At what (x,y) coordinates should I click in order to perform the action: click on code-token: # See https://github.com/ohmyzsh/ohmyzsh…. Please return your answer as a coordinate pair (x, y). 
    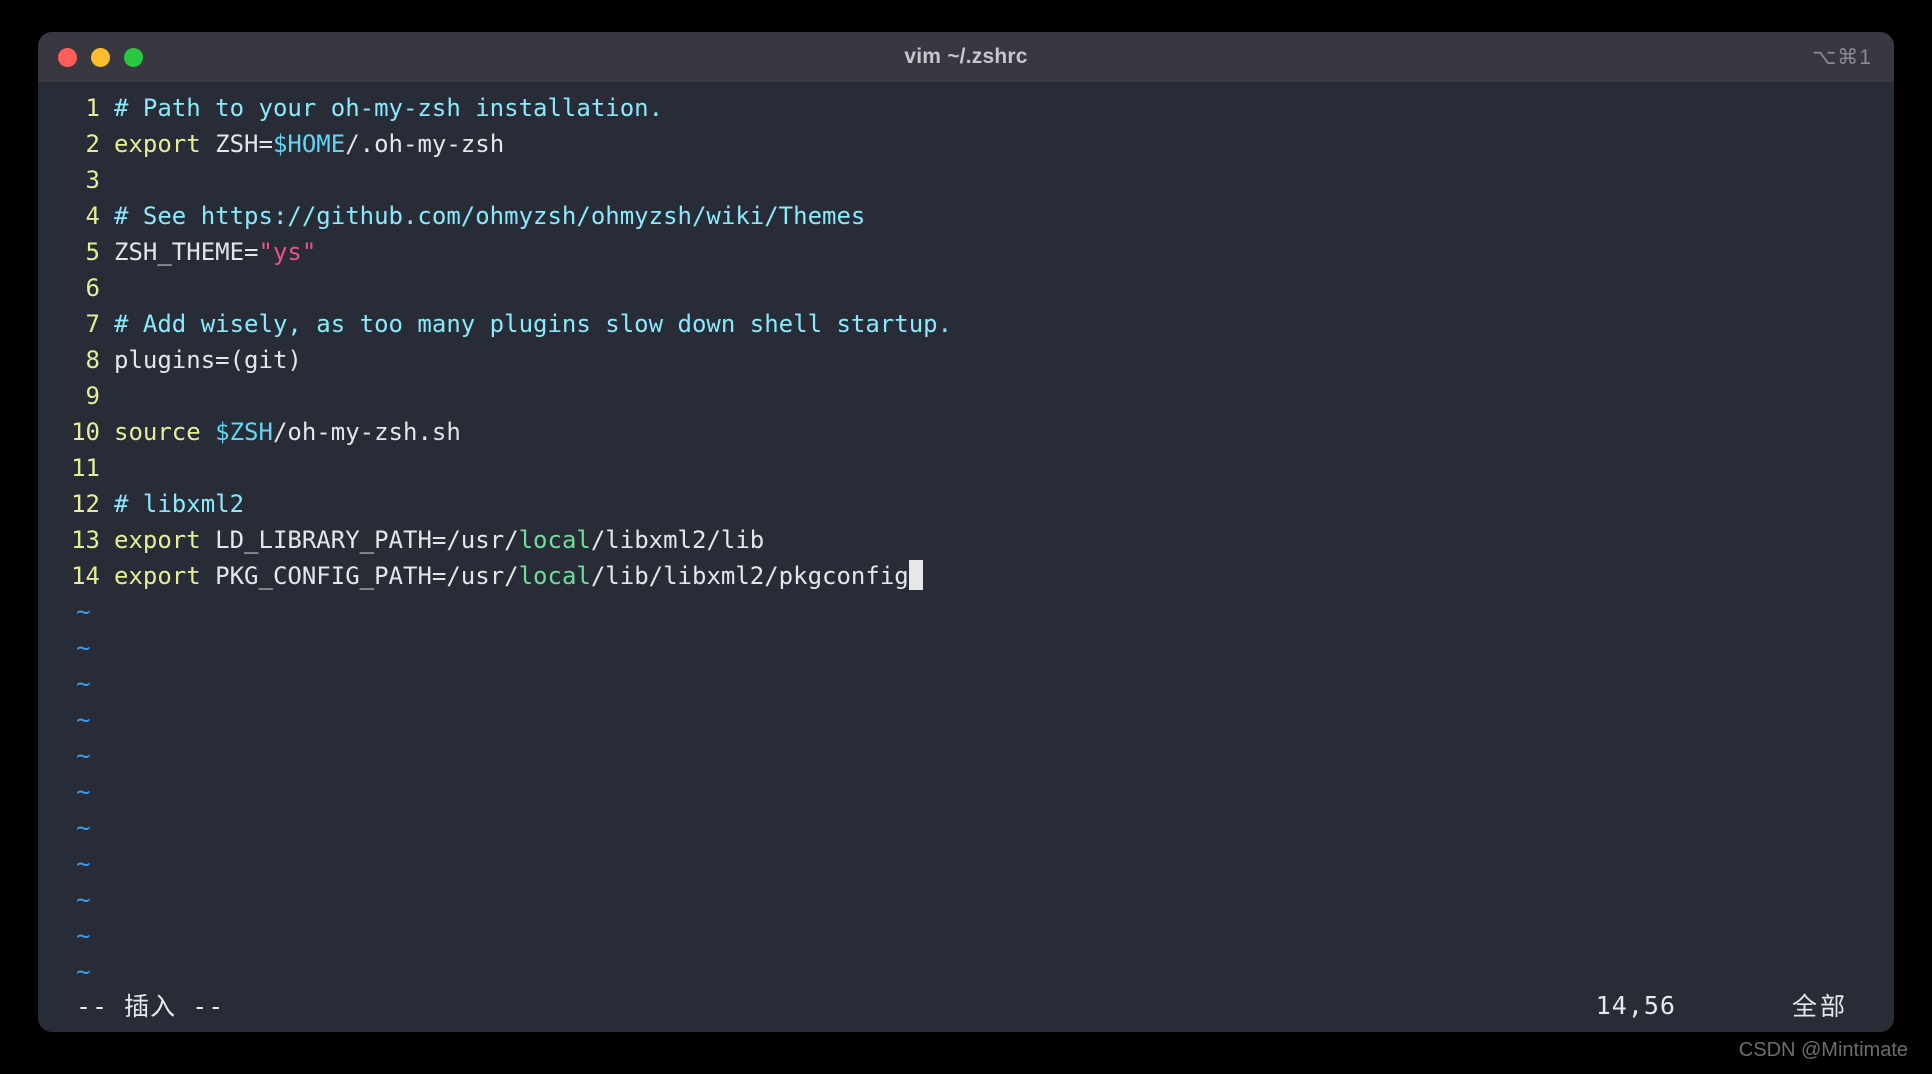
    Looking at the image, I should click on (490, 216).